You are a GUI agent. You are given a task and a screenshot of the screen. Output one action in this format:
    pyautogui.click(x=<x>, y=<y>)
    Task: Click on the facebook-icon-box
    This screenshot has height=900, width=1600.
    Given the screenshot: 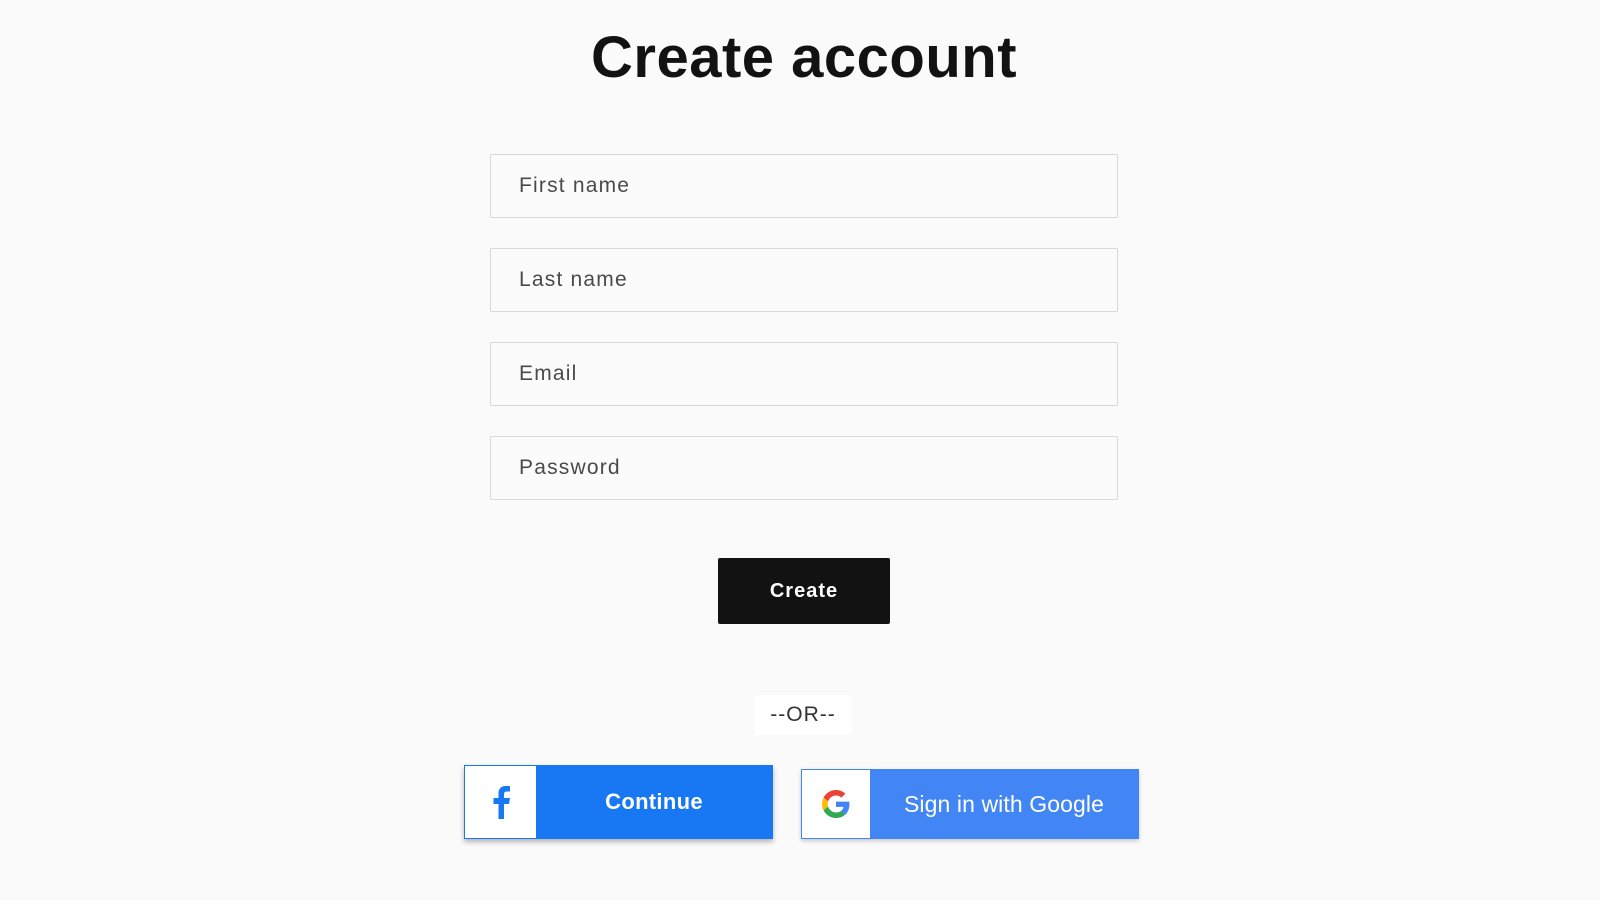 What is the action you would take?
    pyautogui.click(x=500, y=802)
    